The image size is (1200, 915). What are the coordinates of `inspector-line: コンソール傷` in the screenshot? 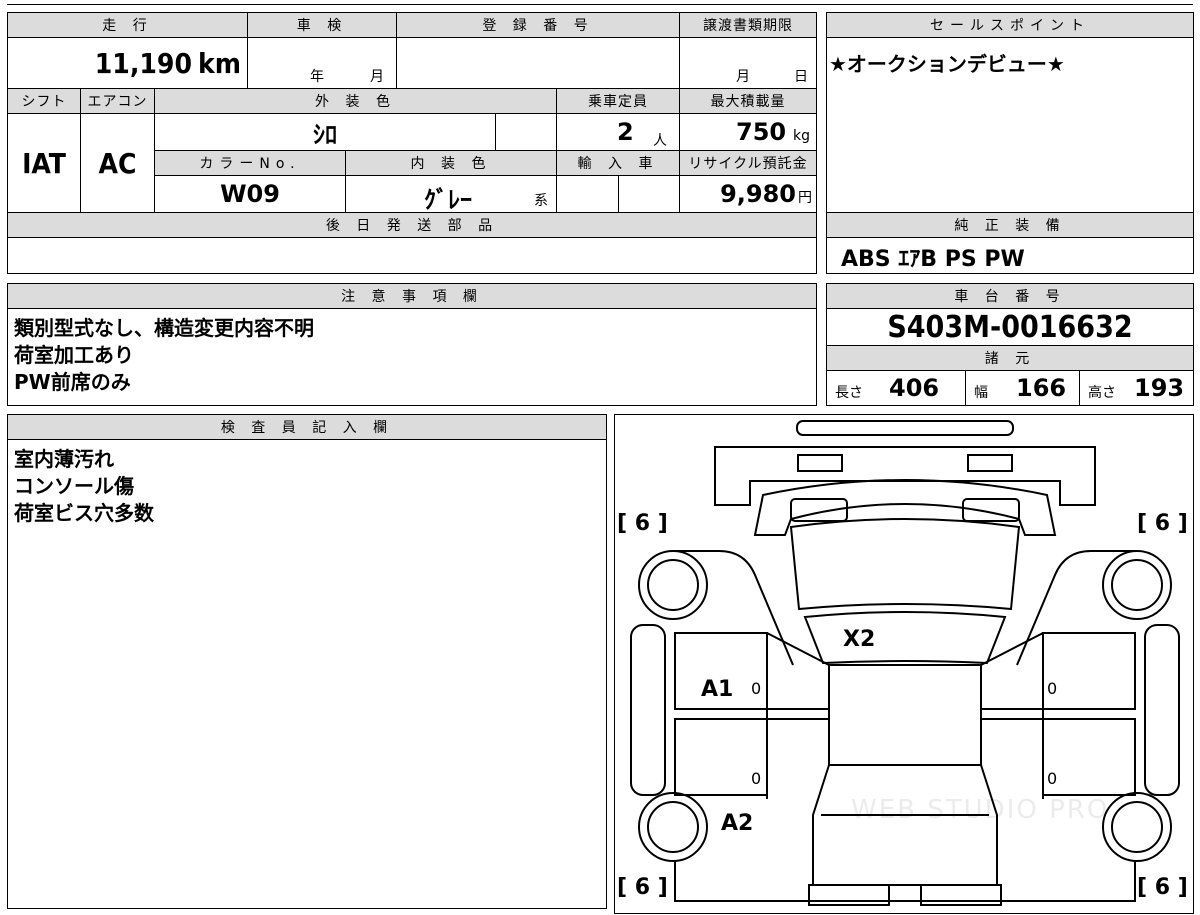 It's located at (74, 486).